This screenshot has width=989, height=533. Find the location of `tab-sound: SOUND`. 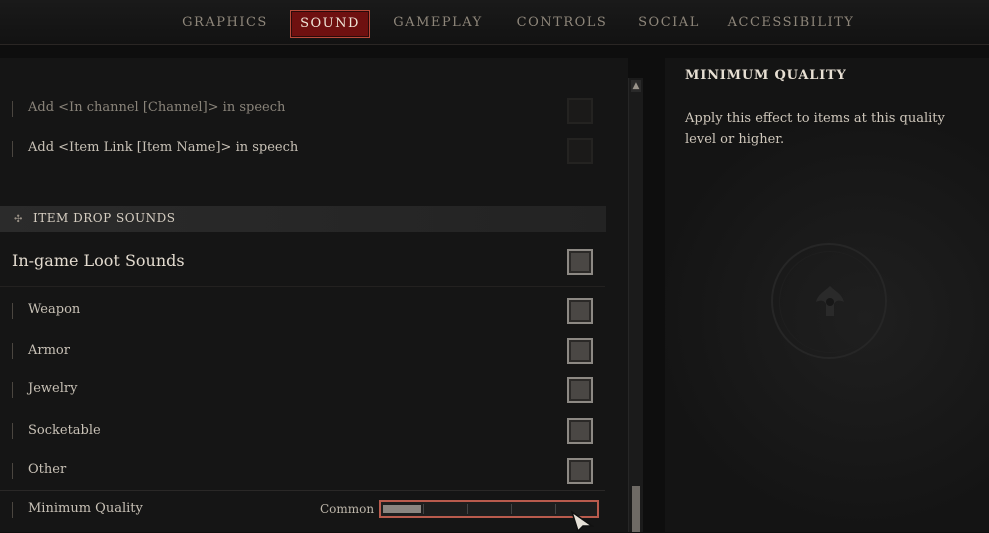

tab-sound: SOUND is located at coordinates (330, 24).